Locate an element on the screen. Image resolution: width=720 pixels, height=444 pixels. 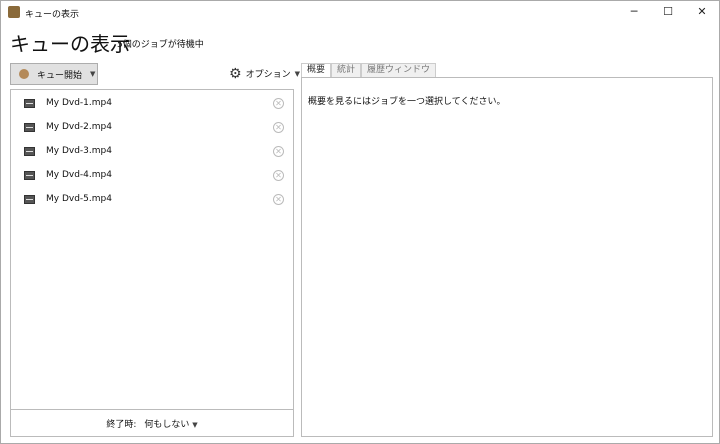
when-done-value: 何もしない is located at coordinates (167, 424).